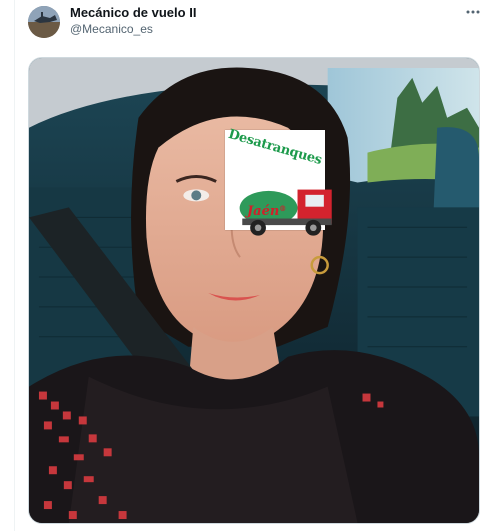 The image size is (490, 531). I want to click on avatar-image, so click(44, 22).